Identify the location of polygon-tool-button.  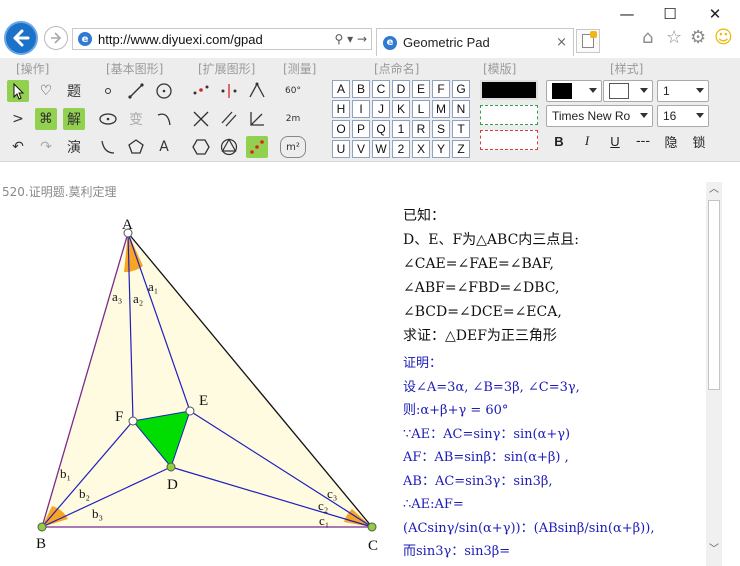
(136, 147).